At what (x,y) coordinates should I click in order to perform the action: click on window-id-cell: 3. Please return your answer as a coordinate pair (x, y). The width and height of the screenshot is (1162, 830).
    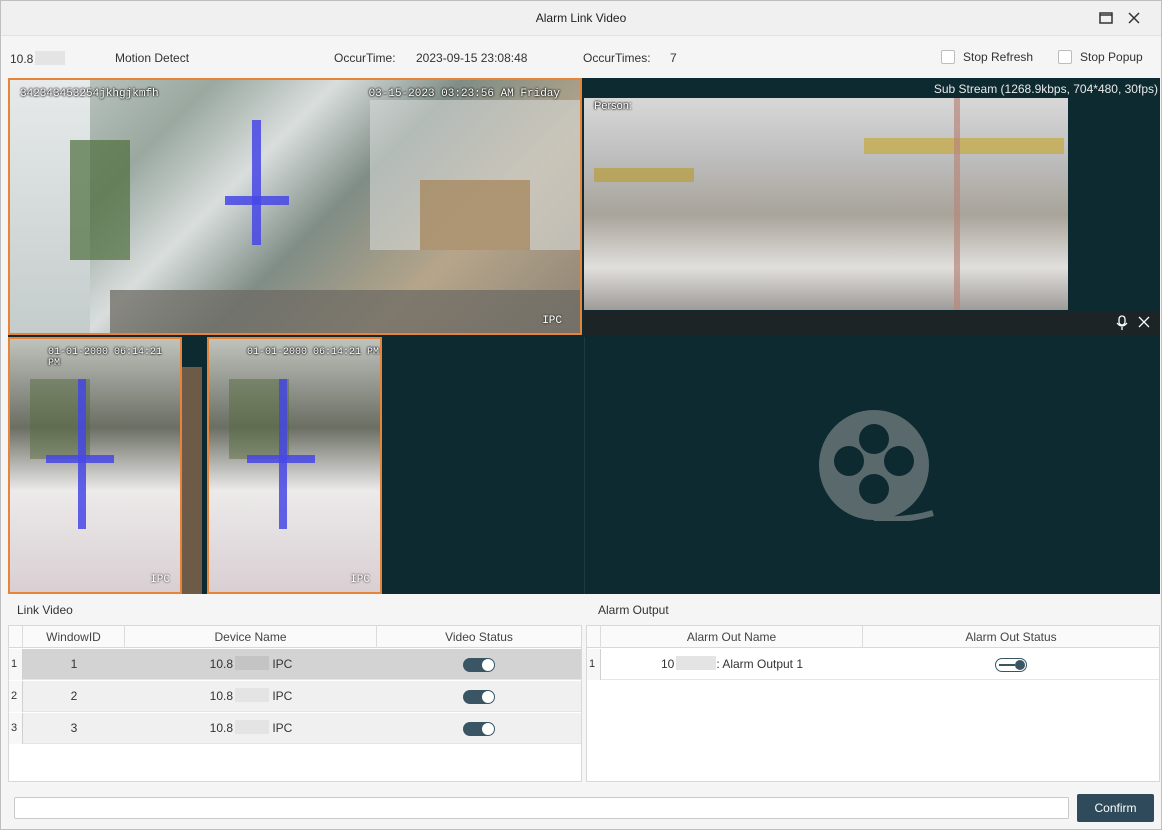
    Looking at the image, I should click on (74, 728).